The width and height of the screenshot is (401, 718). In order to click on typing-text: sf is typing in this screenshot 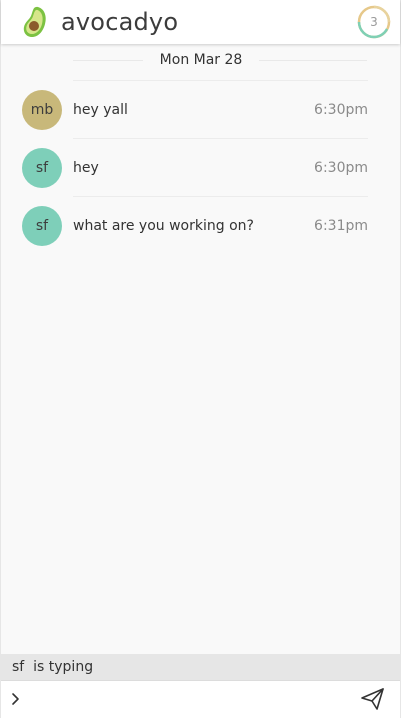, I will do `click(52, 667)`.